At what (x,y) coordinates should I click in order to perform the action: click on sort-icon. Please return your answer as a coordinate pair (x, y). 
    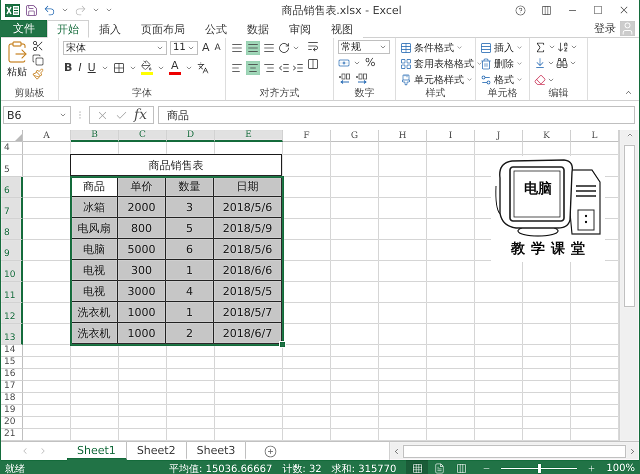
    Looking at the image, I should click on (563, 47).